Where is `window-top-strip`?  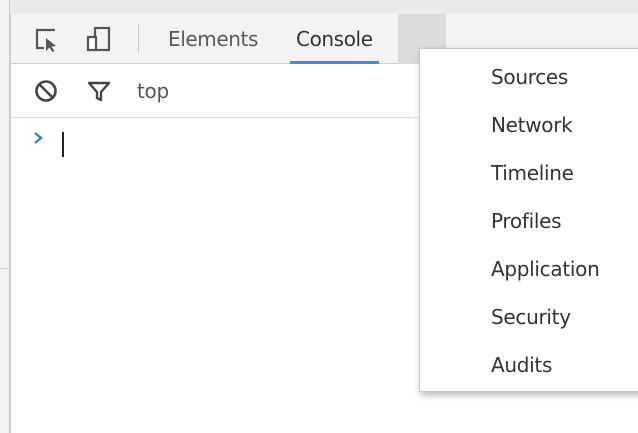
window-top-strip is located at coordinates (324, 7).